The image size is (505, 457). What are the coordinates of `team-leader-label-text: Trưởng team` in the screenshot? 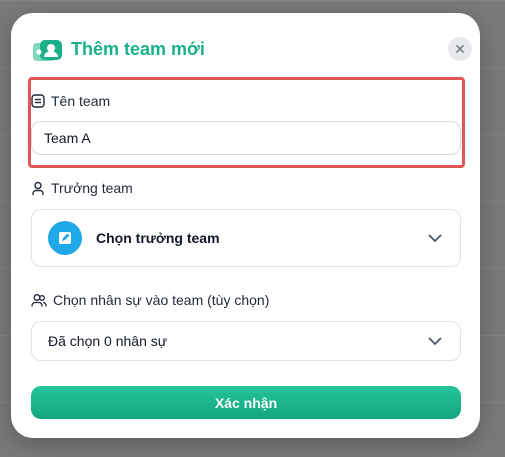 It's located at (92, 188).